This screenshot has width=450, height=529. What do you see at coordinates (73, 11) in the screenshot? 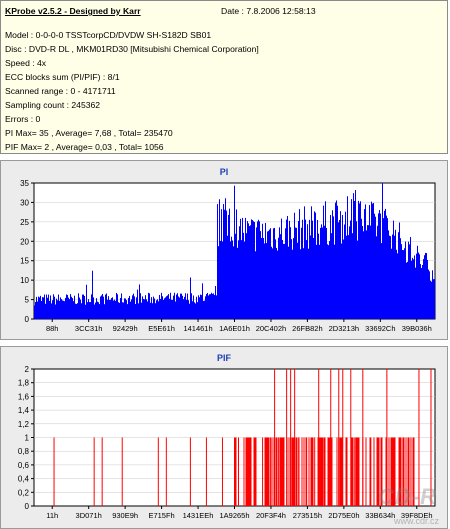
I see `app-title: KProbe v2.5.2 - Designed by Karr` at bounding box center [73, 11].